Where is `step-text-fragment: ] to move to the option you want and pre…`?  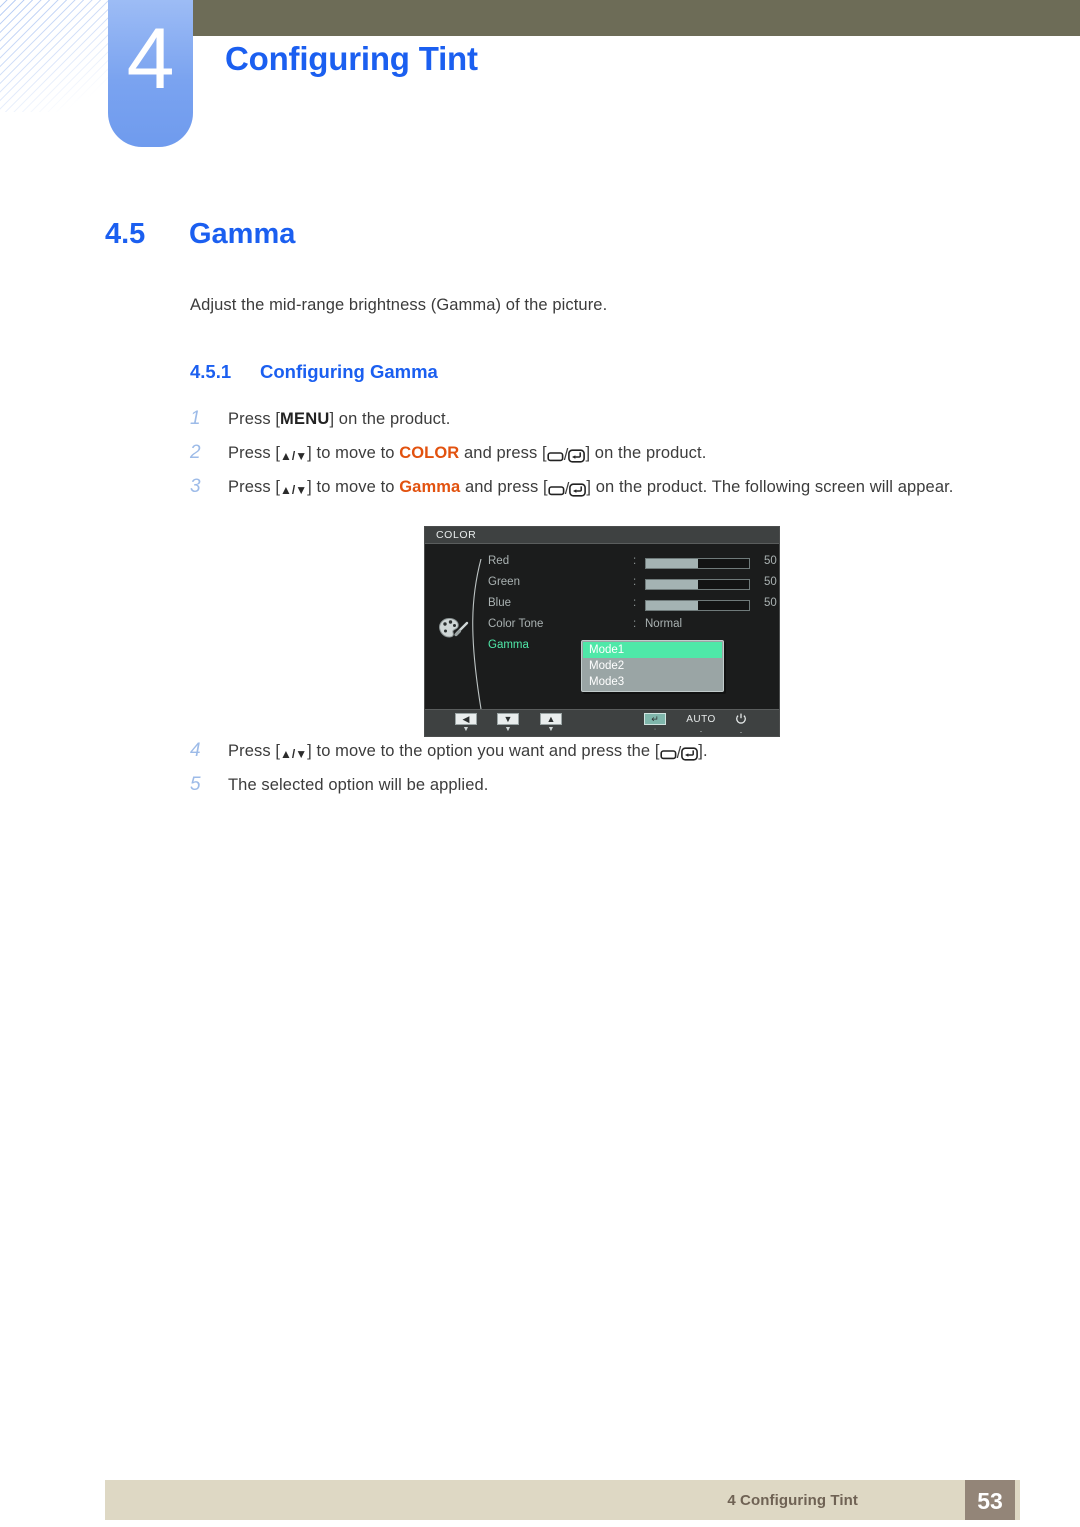
step-text-fragment: ] to move to the option you want and pre… is located at coordinates (483, 751).